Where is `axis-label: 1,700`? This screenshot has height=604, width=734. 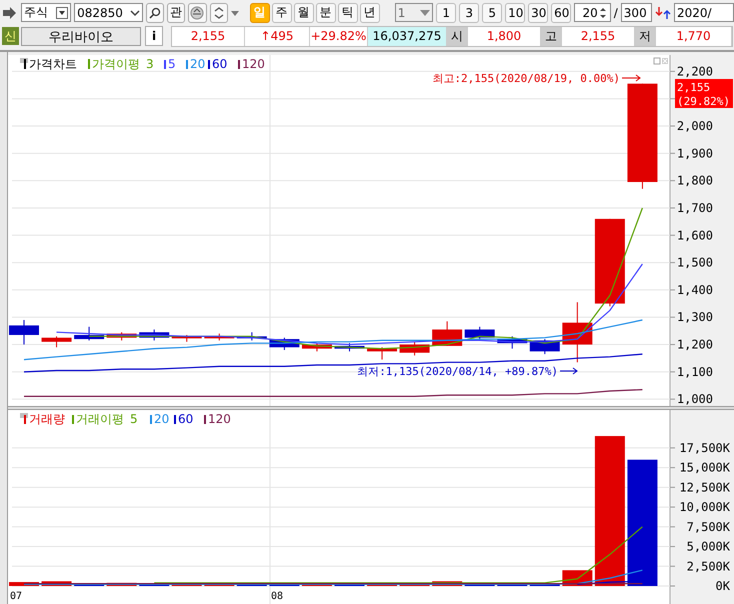
axis-label: 1,700 is located at coordinates (694, 207).